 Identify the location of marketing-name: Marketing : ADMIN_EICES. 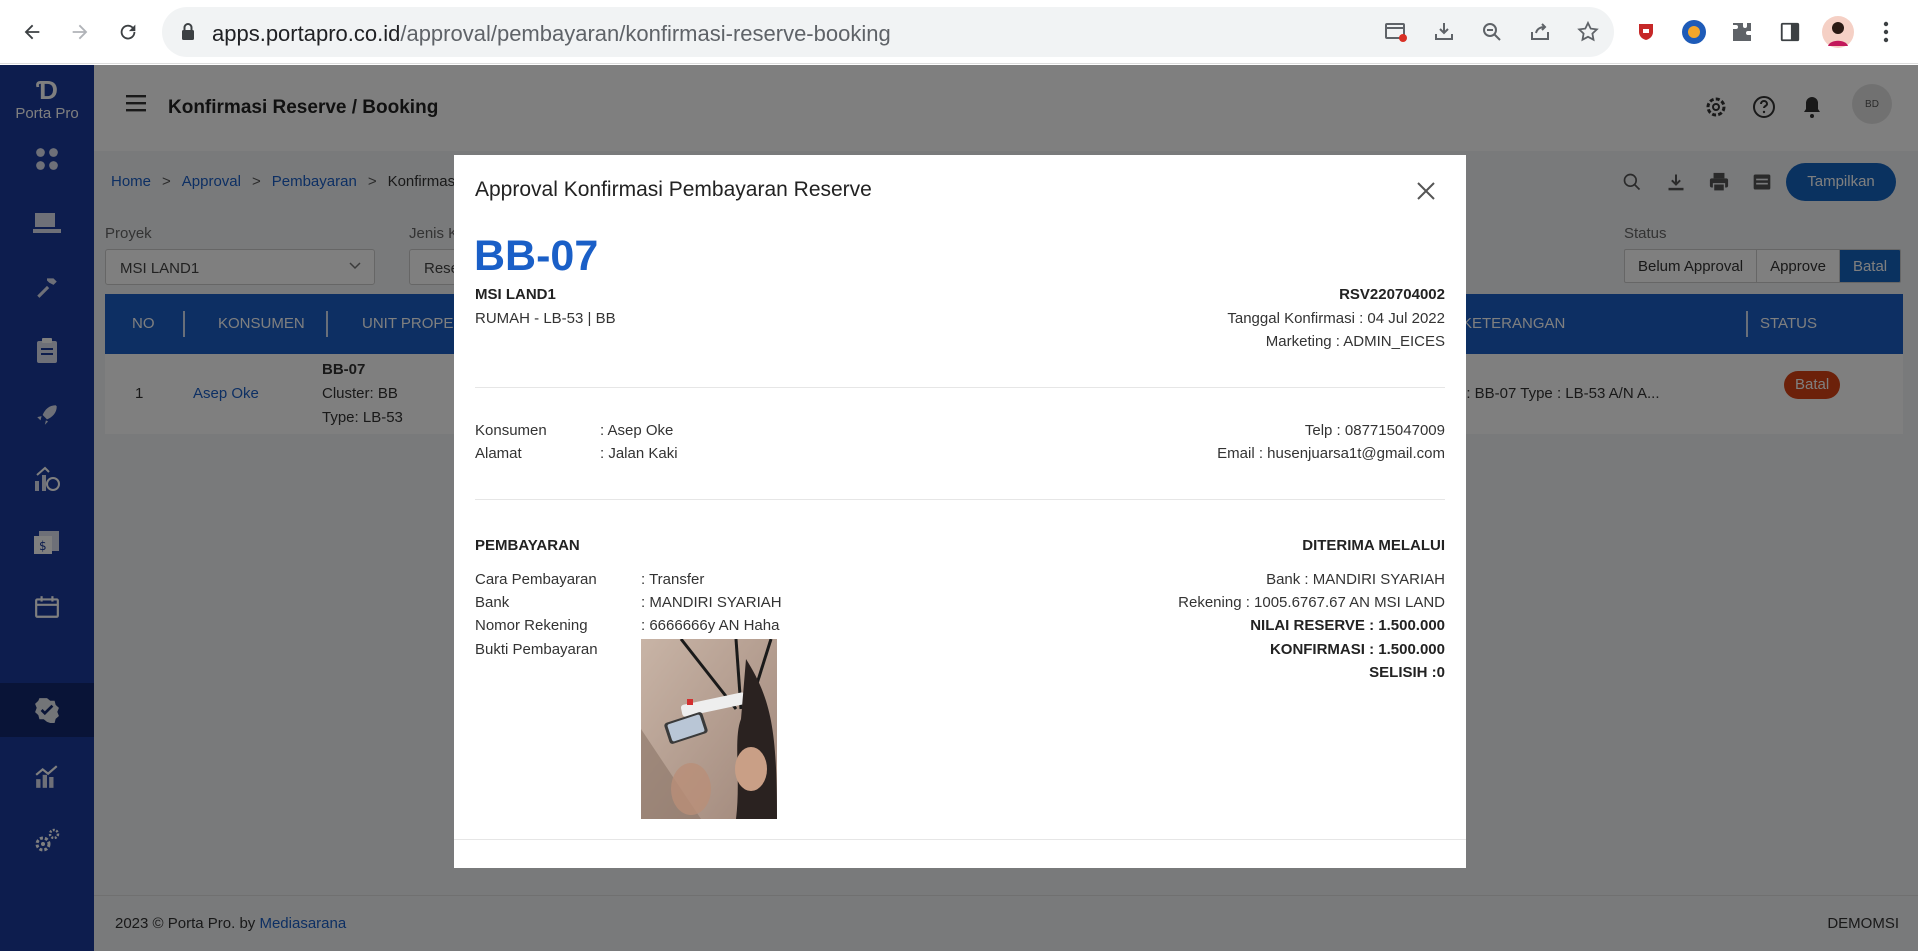
(1355, 341).